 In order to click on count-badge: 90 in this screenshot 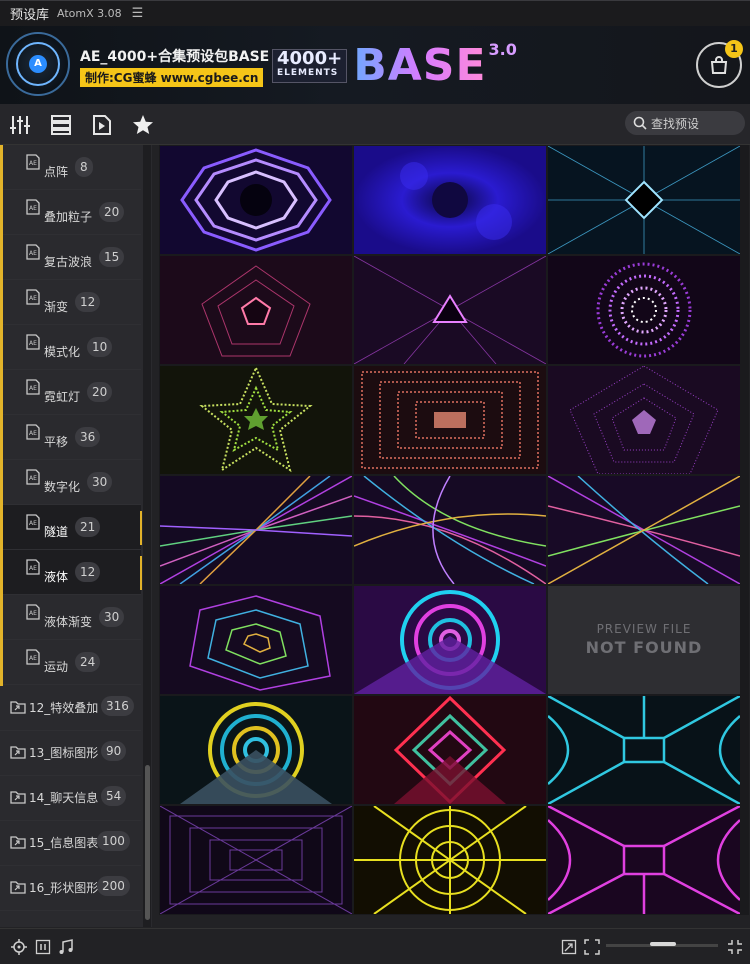, I will do `click(114, 751)`.